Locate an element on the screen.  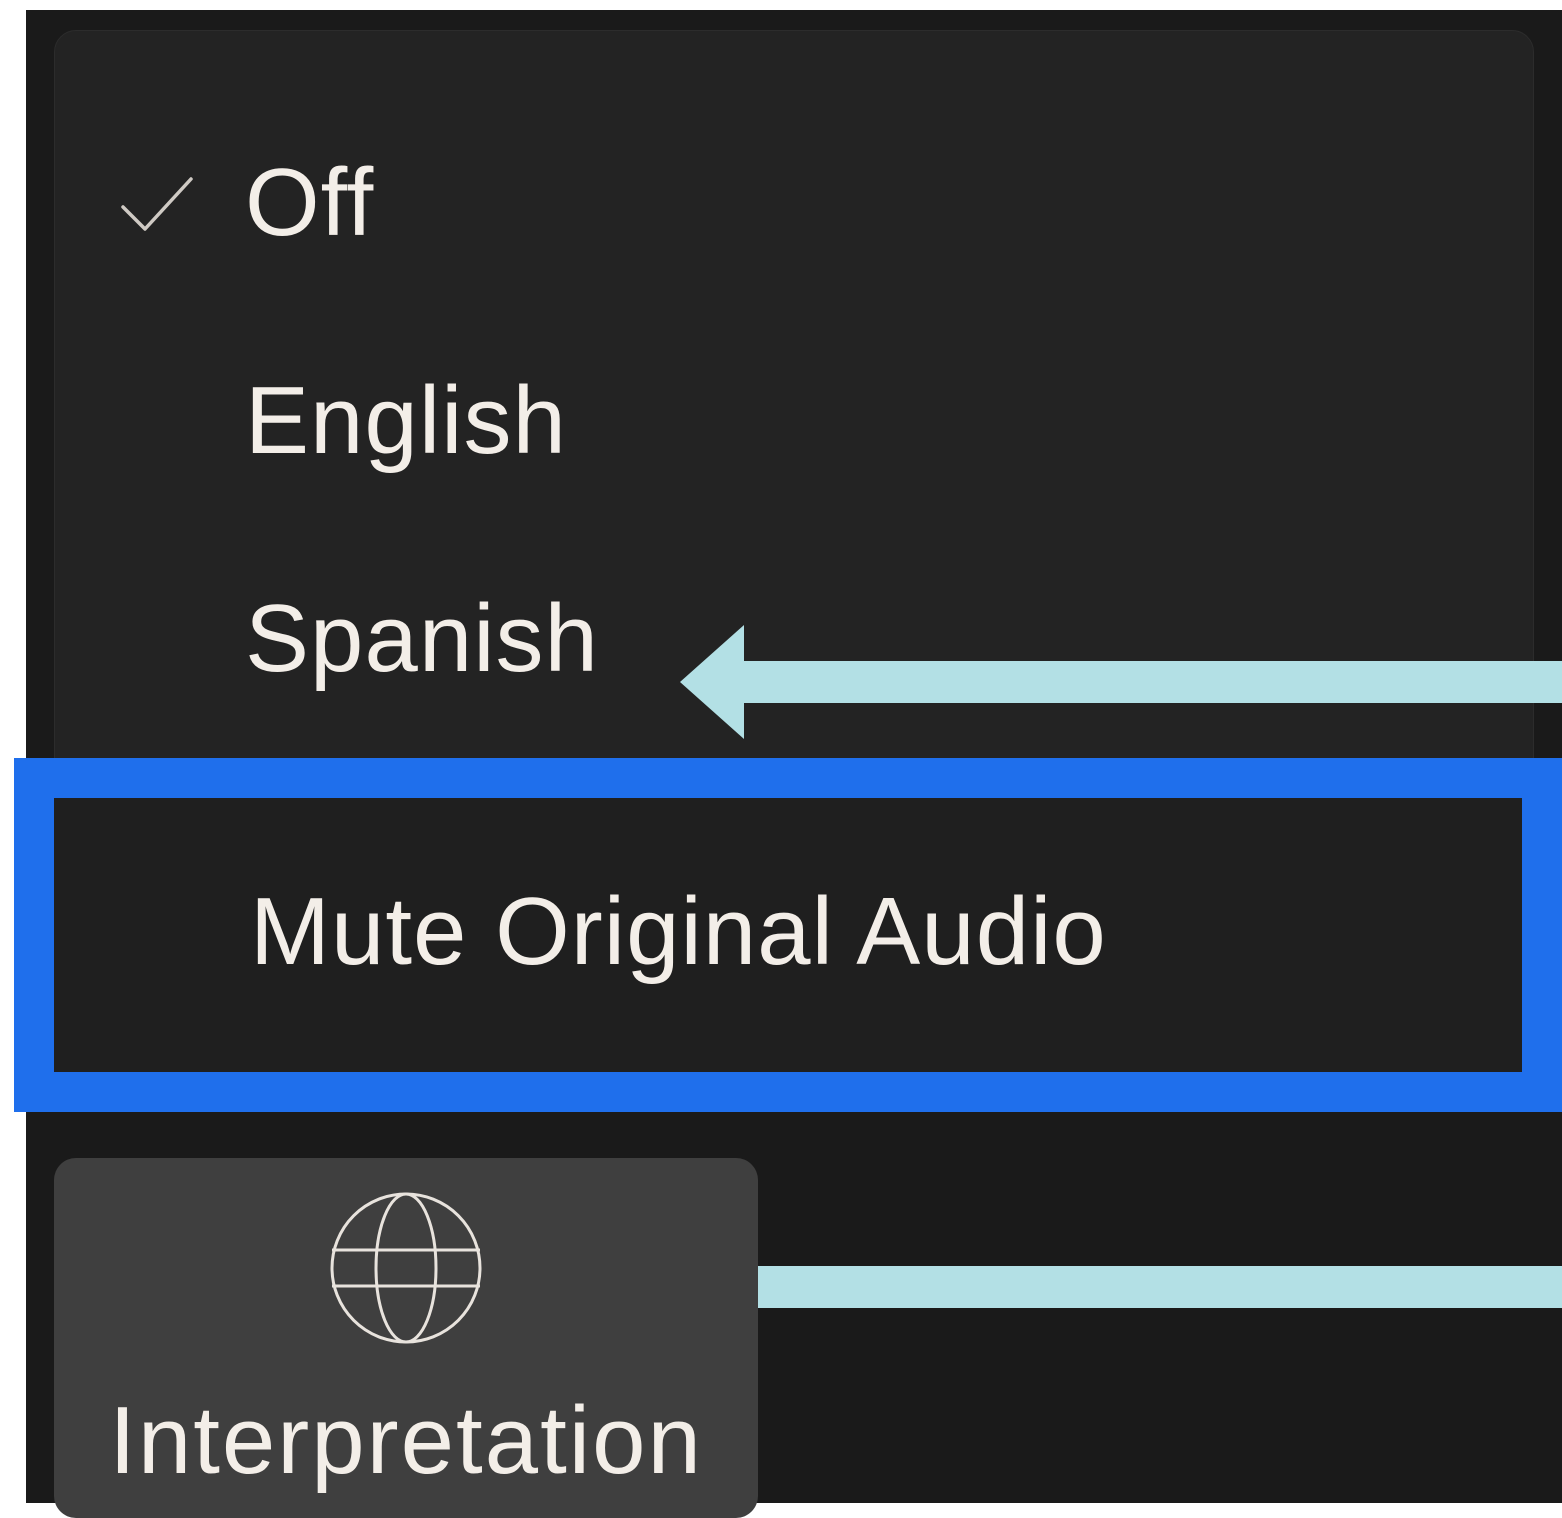
menu-item-spanish: Spanish is located at coordinates (795, 639).